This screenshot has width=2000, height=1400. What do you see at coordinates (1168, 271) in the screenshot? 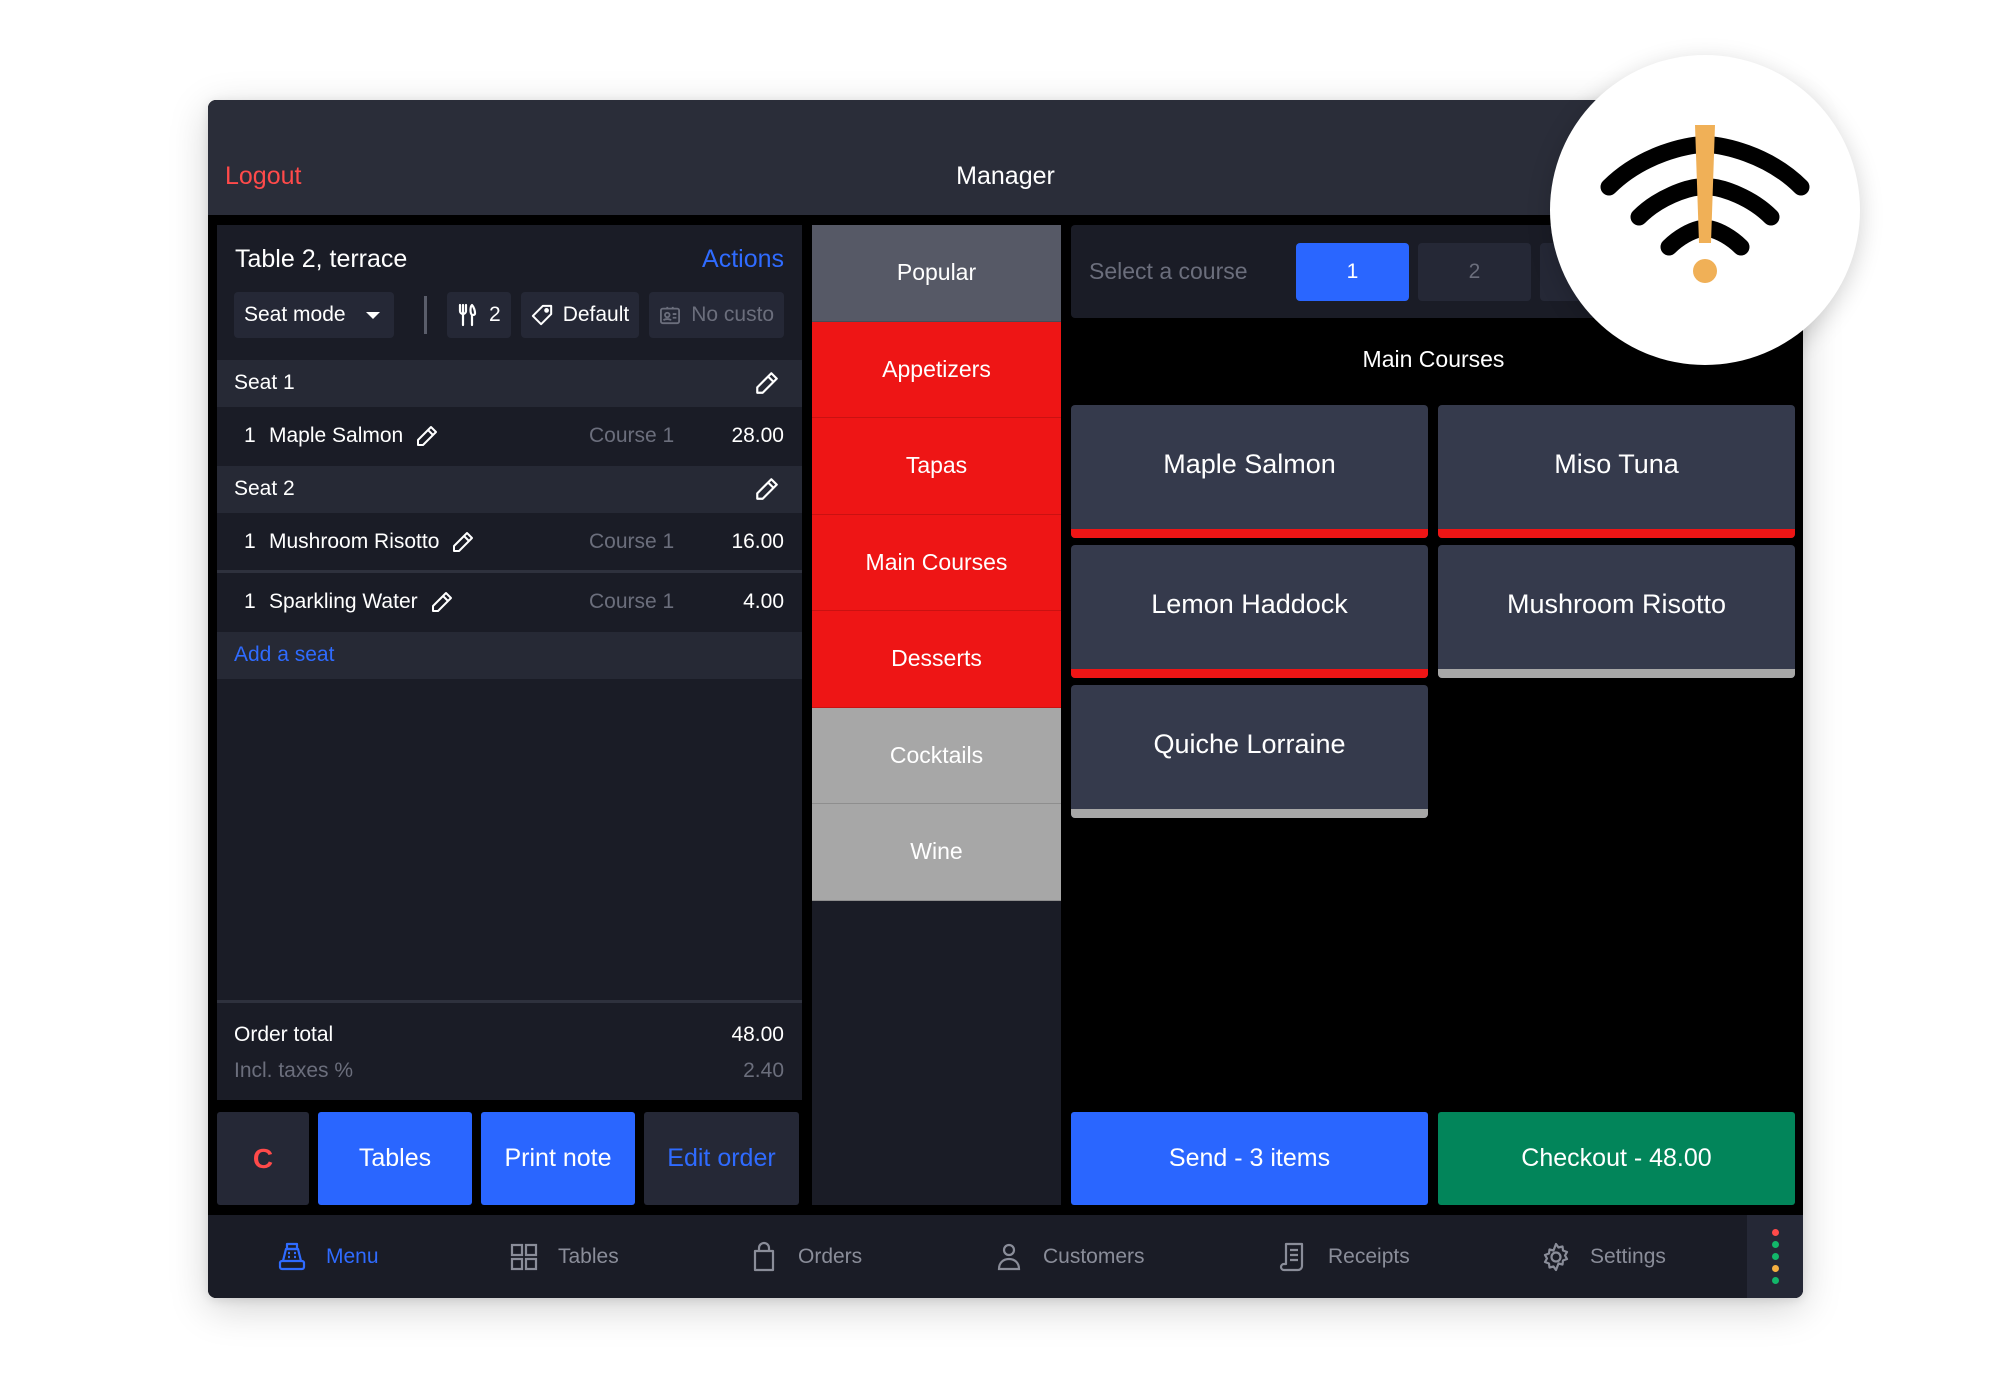
I see `course-selector-label: Select a course` at bounding box center [1168, 271].